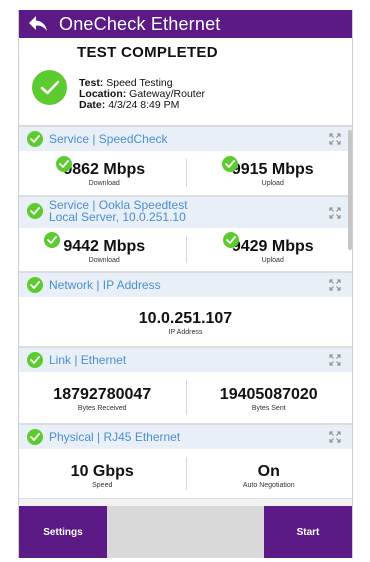 The width and height of the screenshot is (370, 562). I want to click on bytes-received-metric: 18792780047 Bytes Received, so click(102, 397).